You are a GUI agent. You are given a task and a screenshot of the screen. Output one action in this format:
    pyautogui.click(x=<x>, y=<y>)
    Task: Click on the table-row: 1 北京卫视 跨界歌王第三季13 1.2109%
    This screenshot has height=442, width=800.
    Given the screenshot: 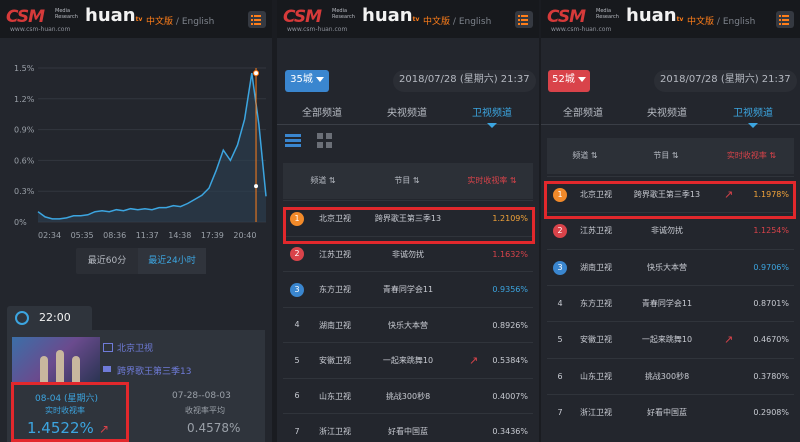 What is the action you would take?
    pyautogui.click(x=408, y=218)
    